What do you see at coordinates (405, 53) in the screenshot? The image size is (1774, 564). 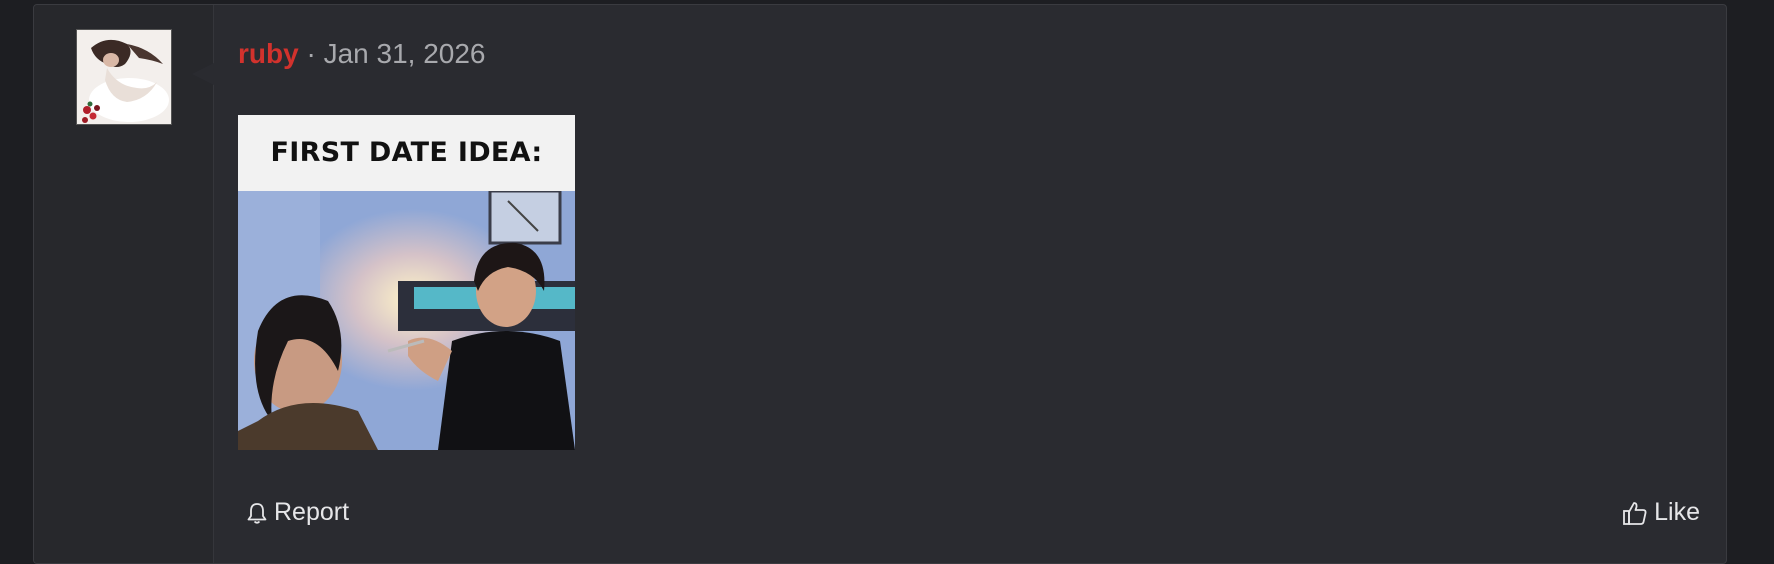 I see `post-date: Jan 31, 2026` at bounding box center [405, 53].